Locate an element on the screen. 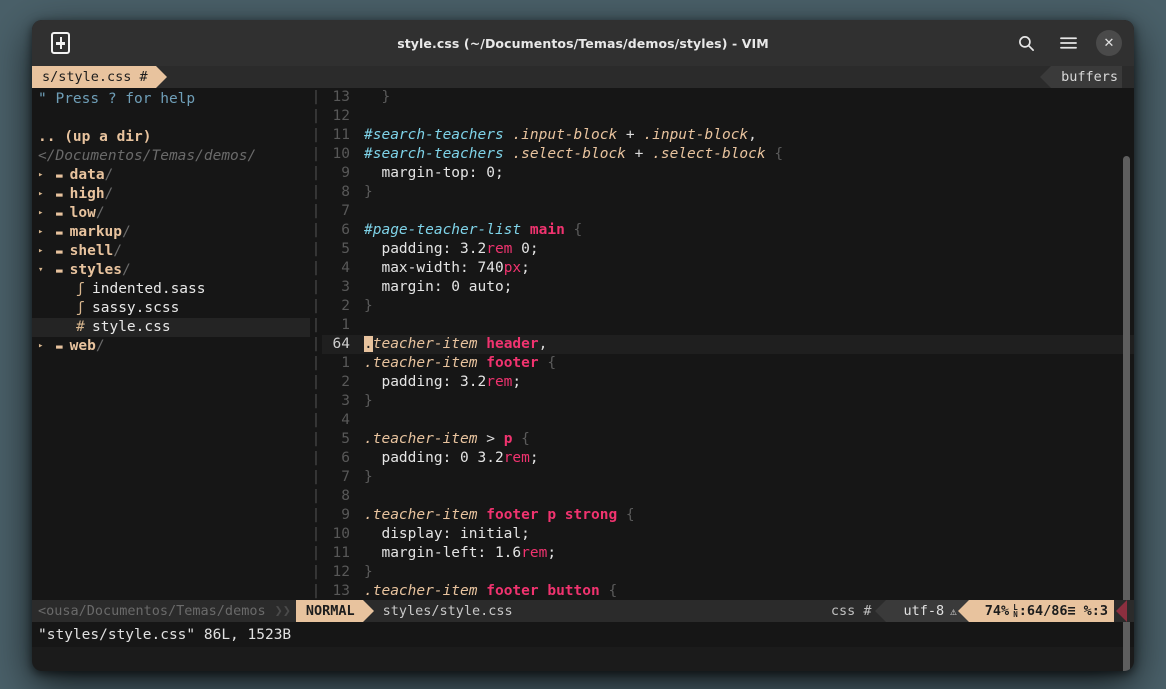 The width and height of the screenshot is (1166, 689). code-line: 8 is located at coordinates (728, 496).